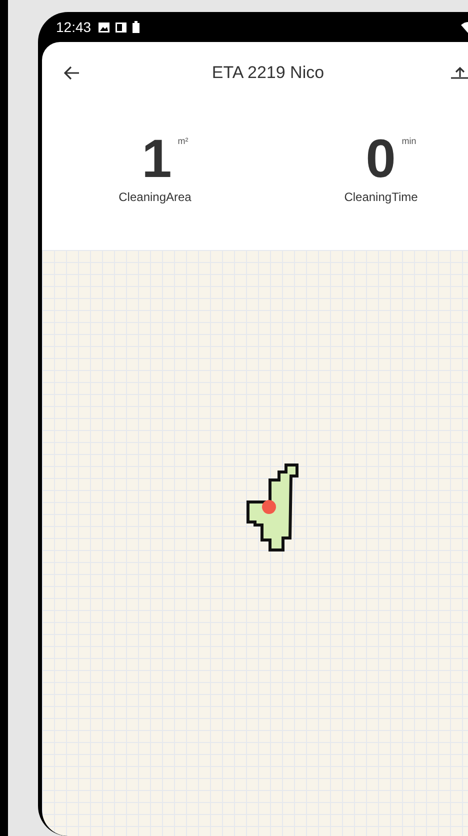 The height and width of the screenshot is (836, 468). I want to click on stat-label: CleaningArea, so click(155, 197).